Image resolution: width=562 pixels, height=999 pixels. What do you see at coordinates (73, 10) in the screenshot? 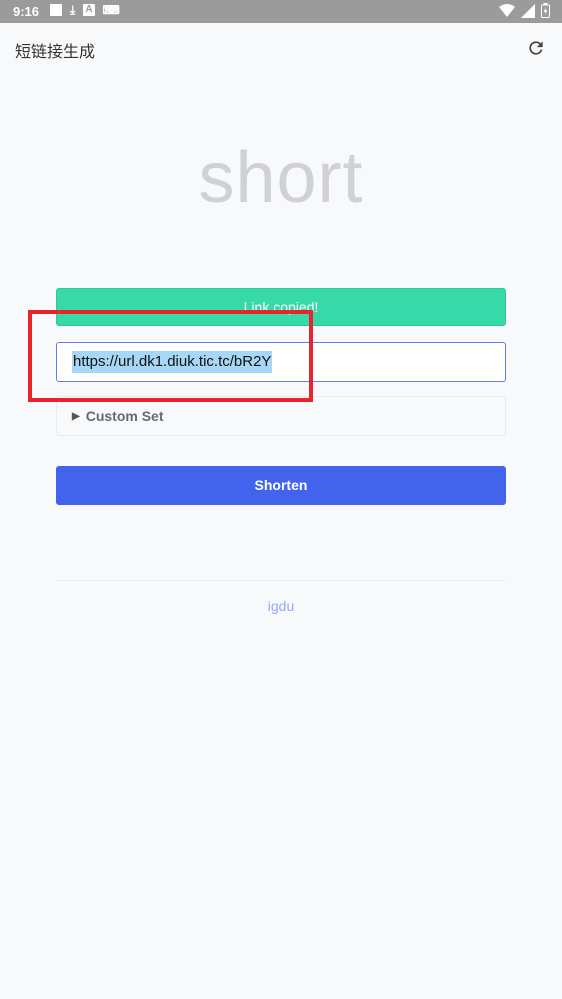
I see `download-icon: ⤓` at bounding box center [73, 10].